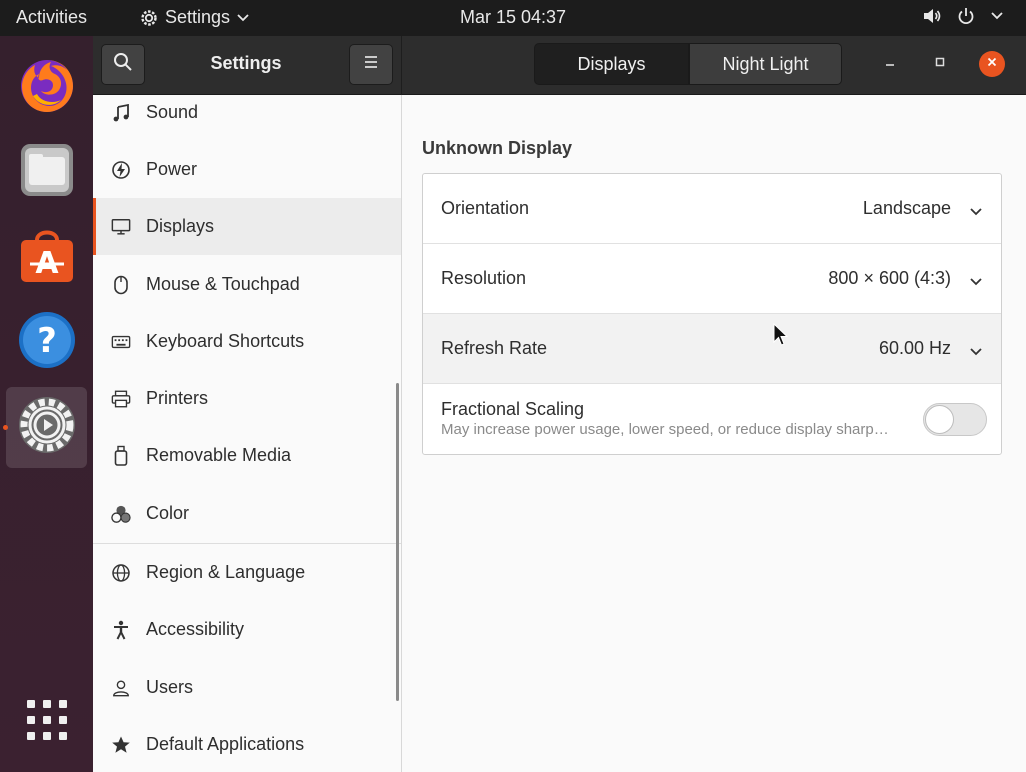 The image size is (1026, 772). Describe the element at coordinates (225, 341) in the screenshot. I see `sidebar-item-label: Keyboard Shortcuts` at that location.